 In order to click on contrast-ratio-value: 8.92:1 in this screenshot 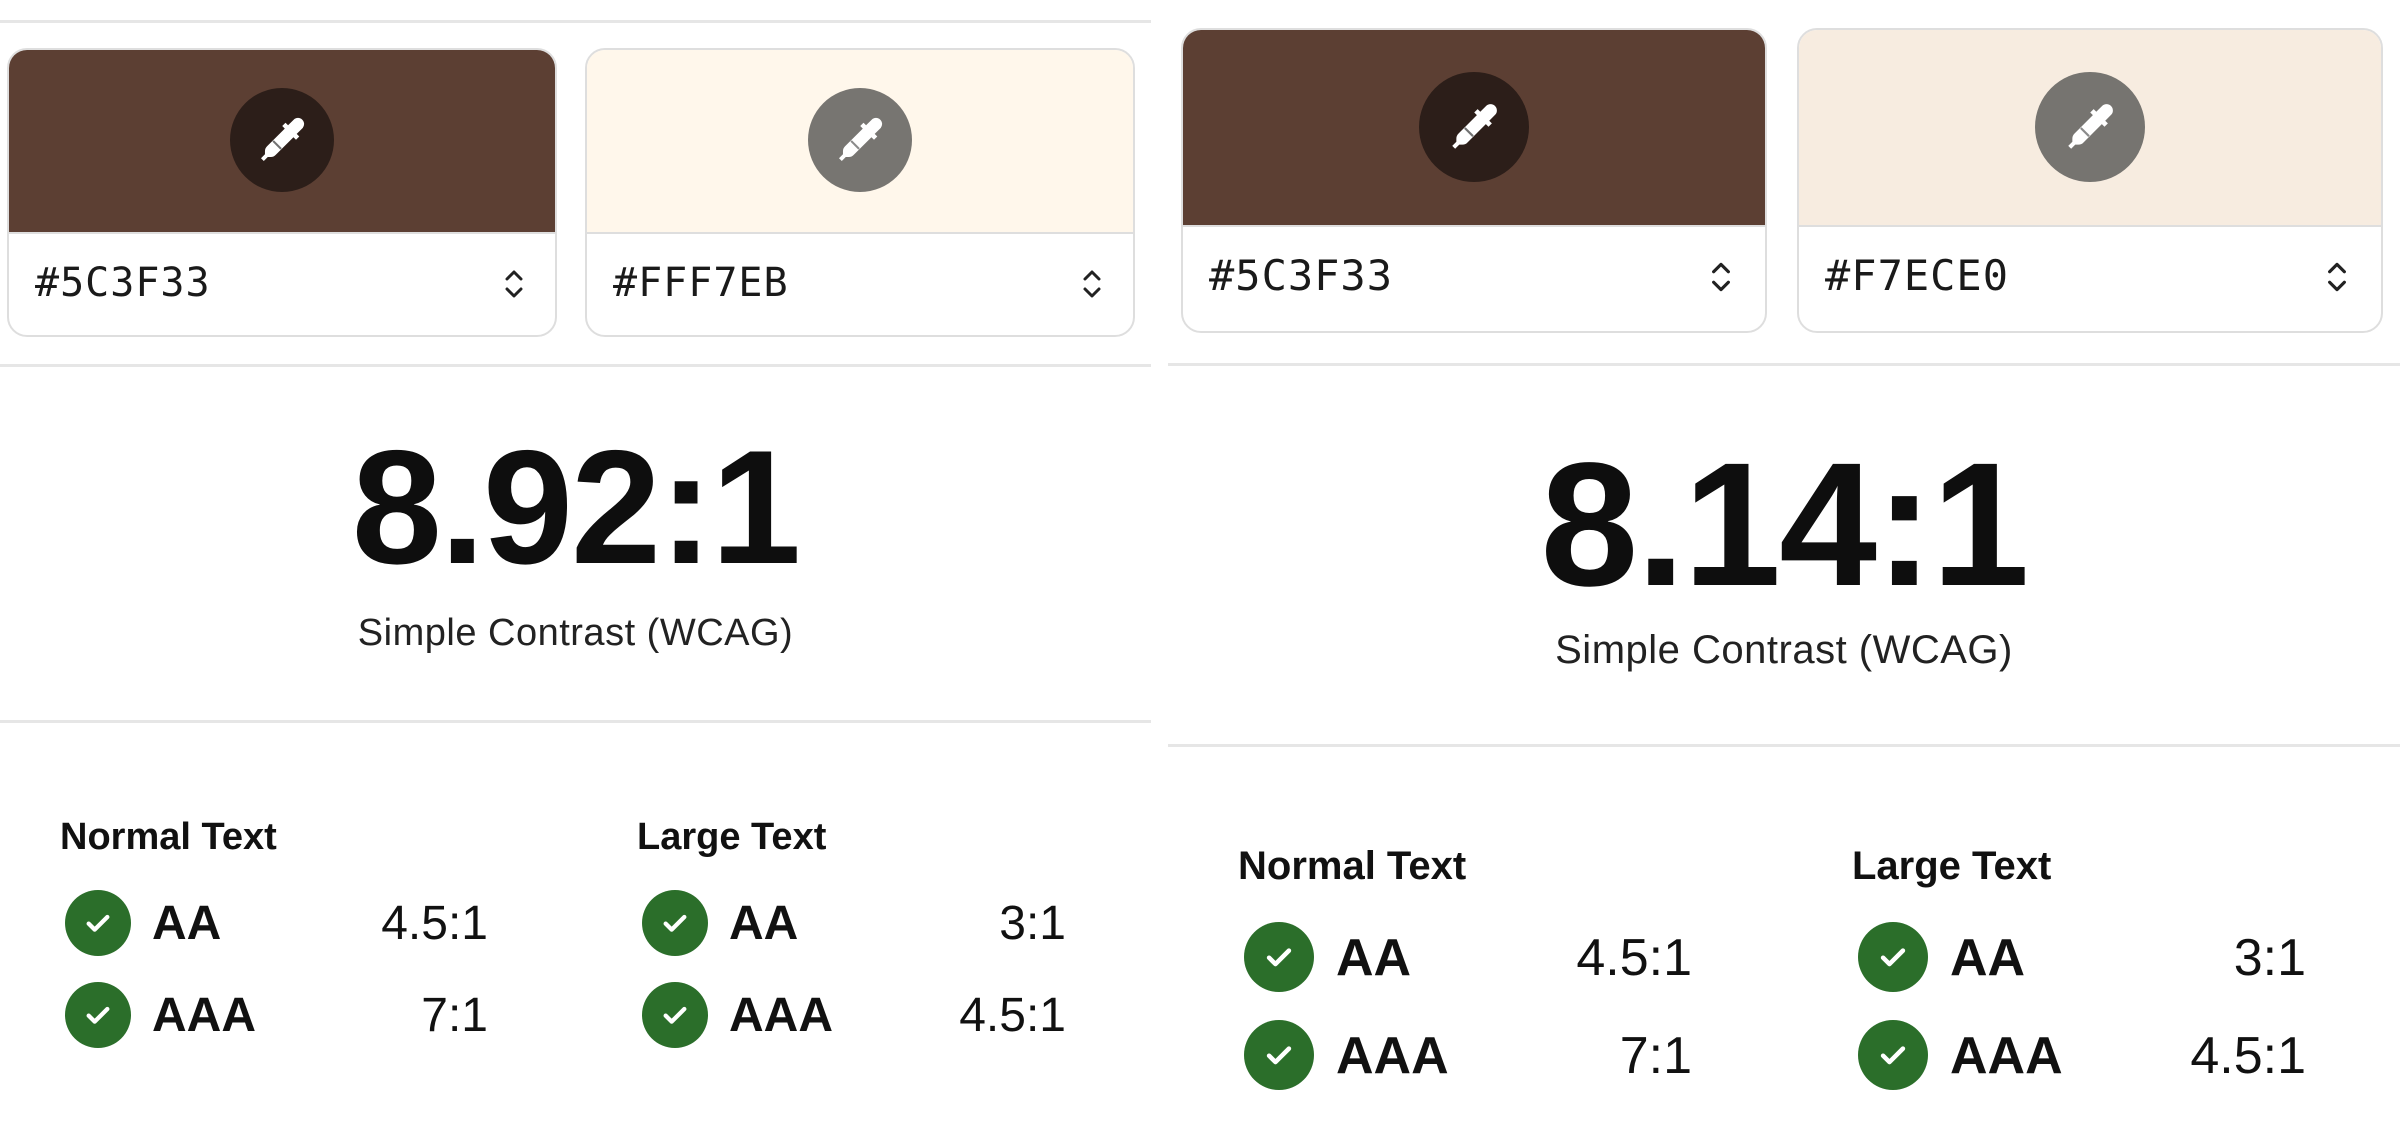, I will do `click(576, 507)`.